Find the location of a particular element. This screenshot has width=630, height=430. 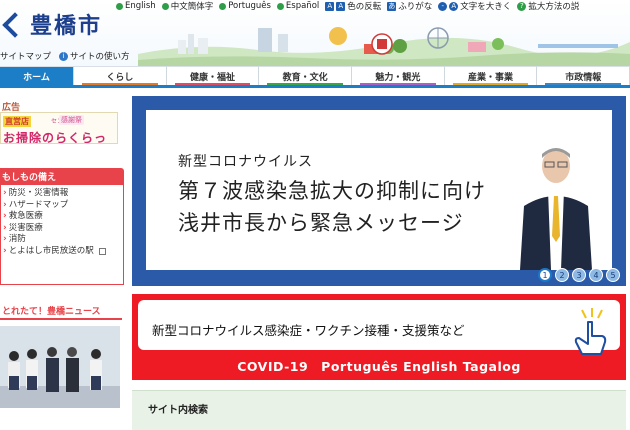

carousel-dot: 3 is located at coordinates (579, 275).